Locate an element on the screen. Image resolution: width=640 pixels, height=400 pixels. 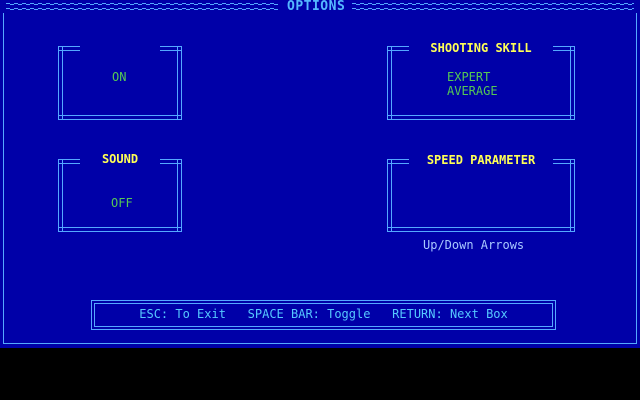
music-box: ON is located at coordinates (120, 83).